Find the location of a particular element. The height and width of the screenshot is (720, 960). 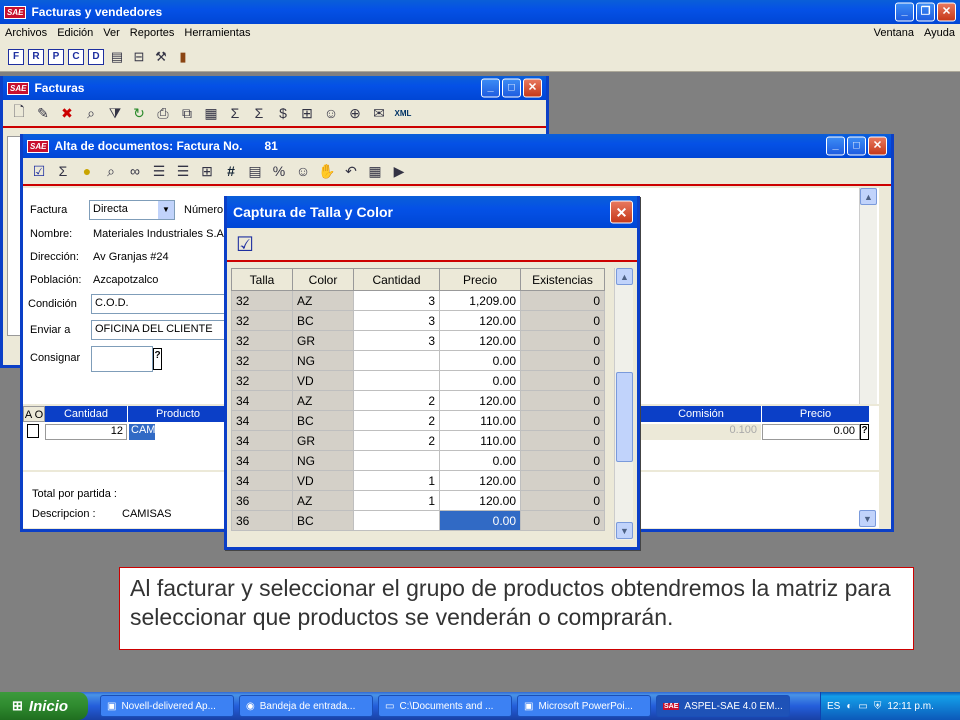

enviar-field: OFICINA DEL CLIENTE is located at coordinates (159, 330).